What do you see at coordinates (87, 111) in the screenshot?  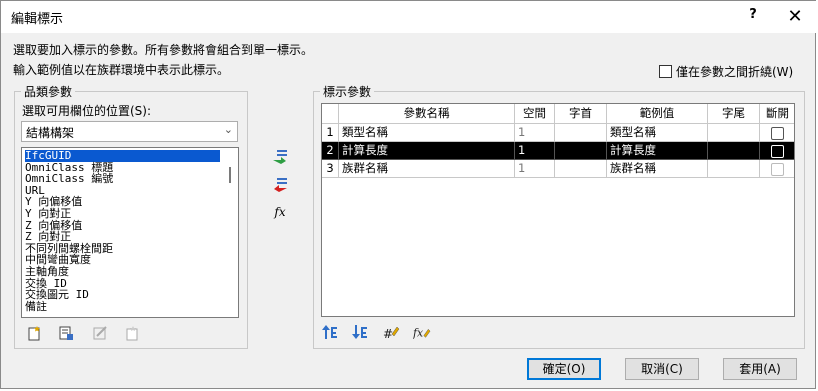 I see `select-fields-label: 選取可用欄位的位置(S):` at bounding box center [87, 111].